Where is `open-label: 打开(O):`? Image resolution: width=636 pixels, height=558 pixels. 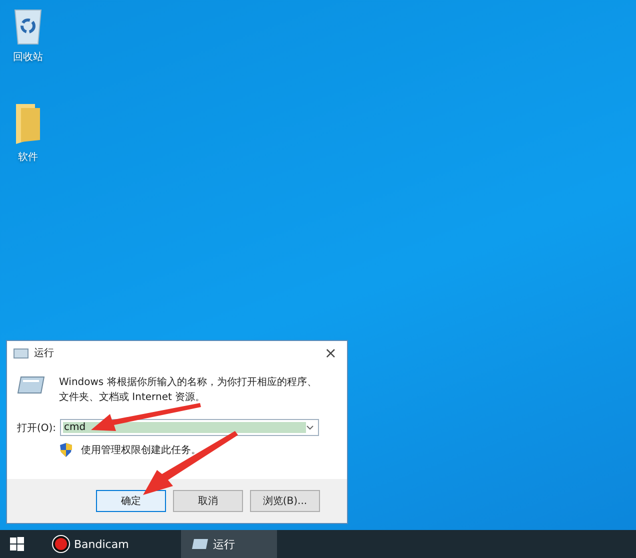 open-label: 打开(O): is located at coordinates (36, 428).